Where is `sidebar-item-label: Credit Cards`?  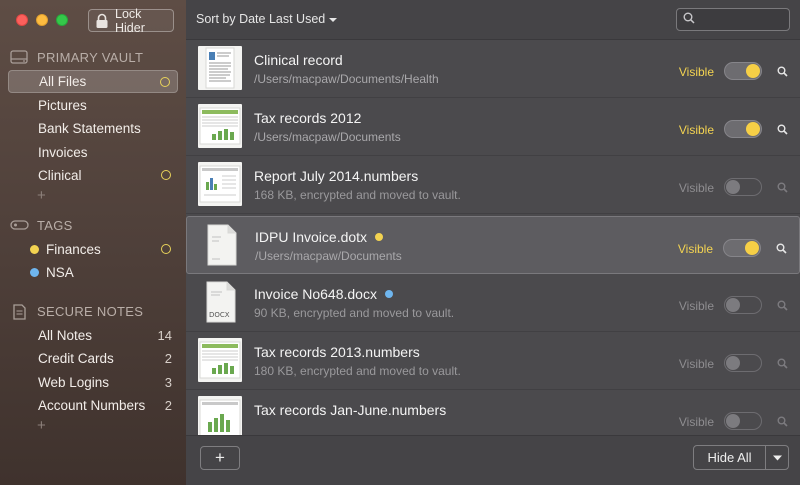
sidebar-item-label: Credit Cards is located at coordinates (76, 358).